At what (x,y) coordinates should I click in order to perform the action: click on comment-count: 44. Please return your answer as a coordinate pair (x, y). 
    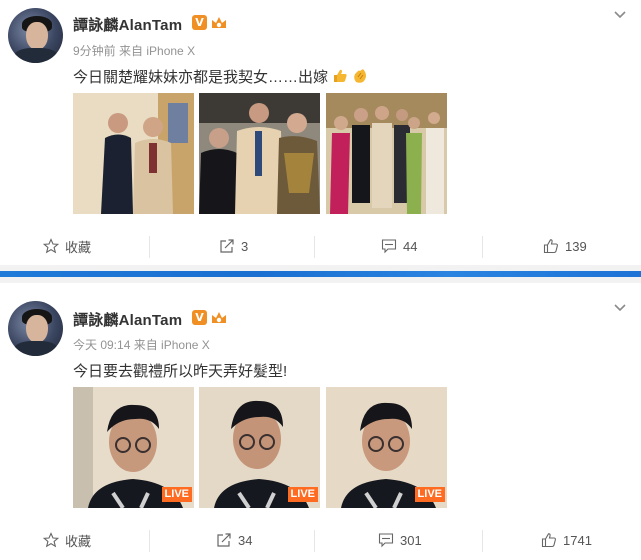
    Looking at the image, I should click on (410, 246).